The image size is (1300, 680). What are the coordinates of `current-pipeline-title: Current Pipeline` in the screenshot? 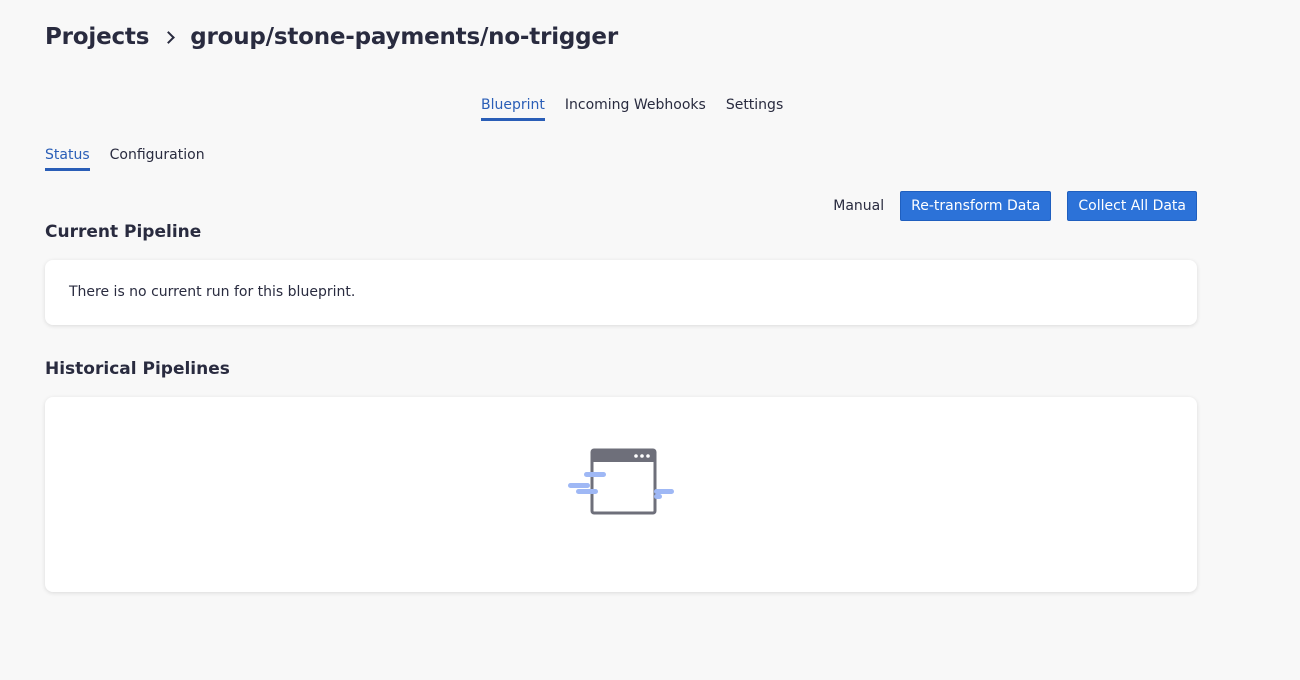 It's located at (123, 232).